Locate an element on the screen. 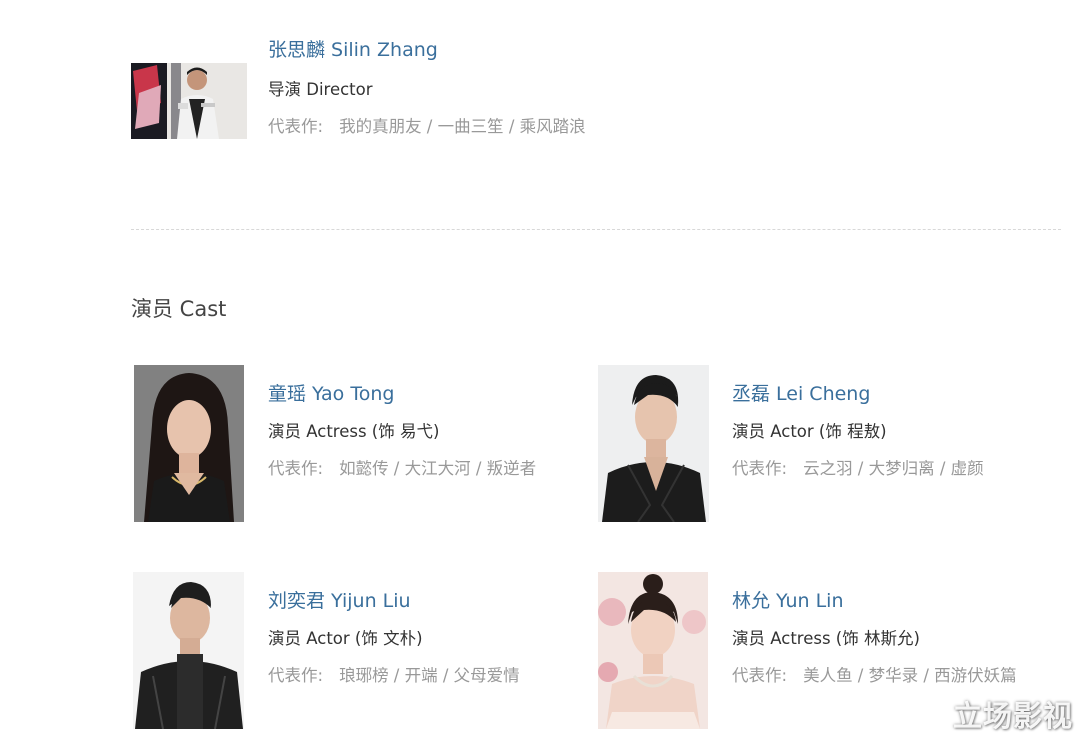 This screenshot has width=1091, height=755. cast-works: 代表作: 云之羽 / 大梦归离 / 虚颜 is located at coordinates (858, 467).